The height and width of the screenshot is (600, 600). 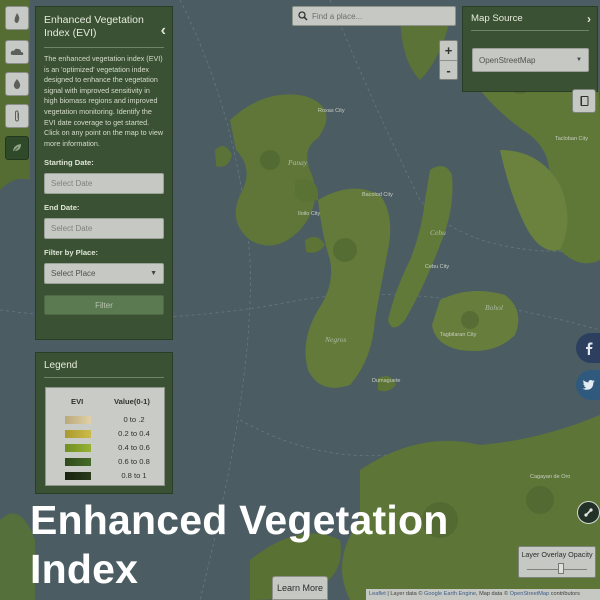 What do you see at coordinates (448, 51) in the screenshot?
I see `zoom-in-button: +` at bounding box center [448, 51].